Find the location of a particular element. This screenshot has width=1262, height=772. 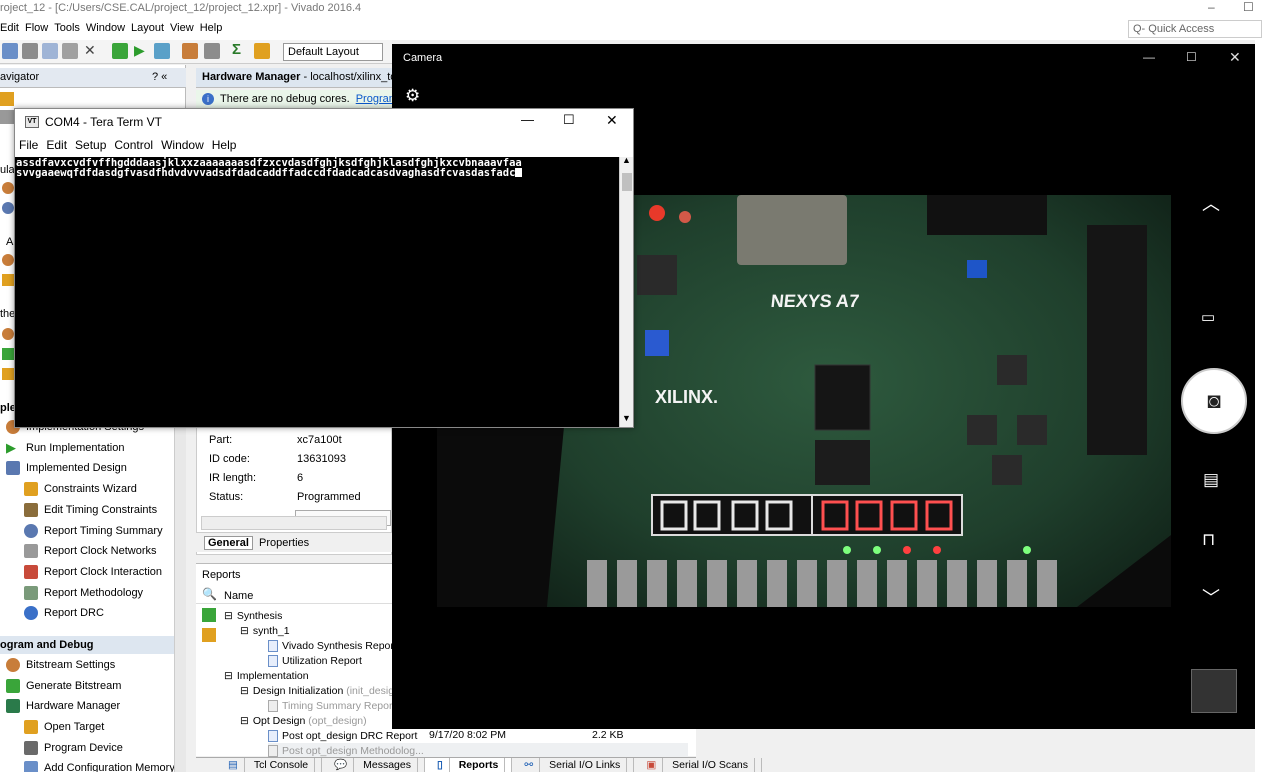

tab-reports: ▯ Reports is located at coordinates (468, 765).